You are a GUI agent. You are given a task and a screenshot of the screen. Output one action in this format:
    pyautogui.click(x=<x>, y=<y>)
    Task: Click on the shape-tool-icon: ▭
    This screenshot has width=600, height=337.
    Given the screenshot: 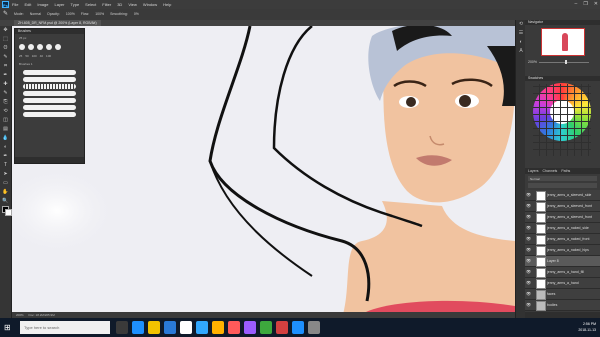 What is the action you would take?
    pyautogui.click(x=5, y=183)
    